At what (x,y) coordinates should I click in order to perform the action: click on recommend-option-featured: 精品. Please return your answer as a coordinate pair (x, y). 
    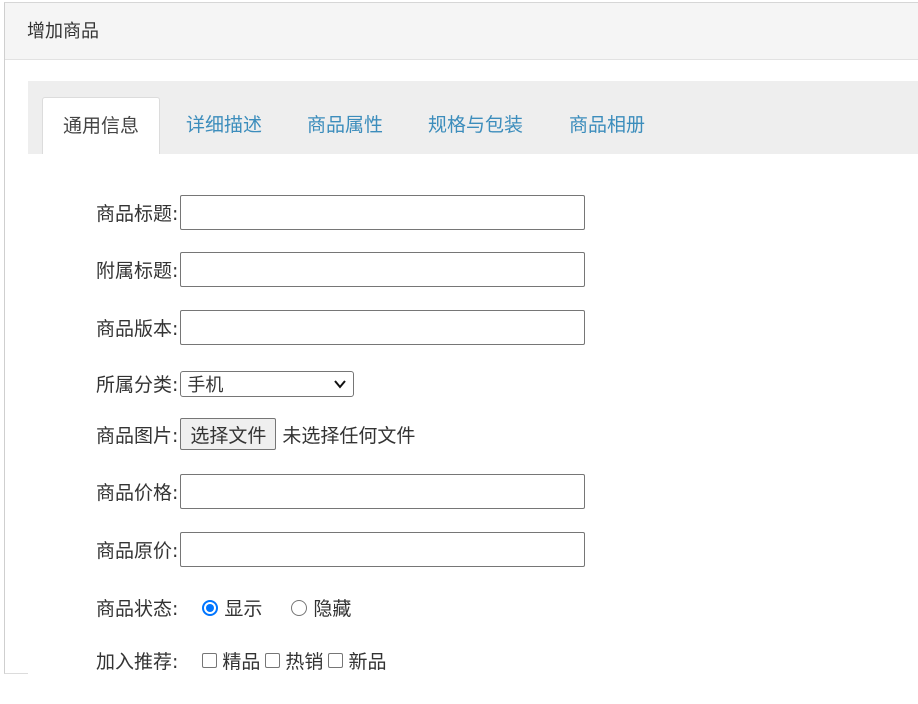
    Looking at the image, I should click on (231, 660).